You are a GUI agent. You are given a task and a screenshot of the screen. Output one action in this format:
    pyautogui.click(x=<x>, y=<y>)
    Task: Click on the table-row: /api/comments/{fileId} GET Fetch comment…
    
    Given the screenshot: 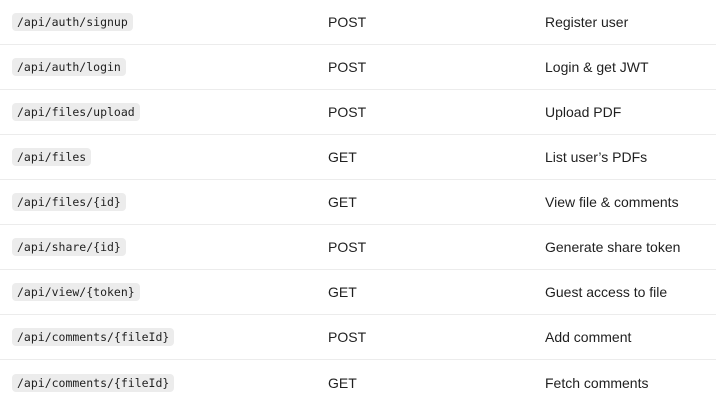 What is the action you would take?
    pyautogui.click(x=358, y=382)
    